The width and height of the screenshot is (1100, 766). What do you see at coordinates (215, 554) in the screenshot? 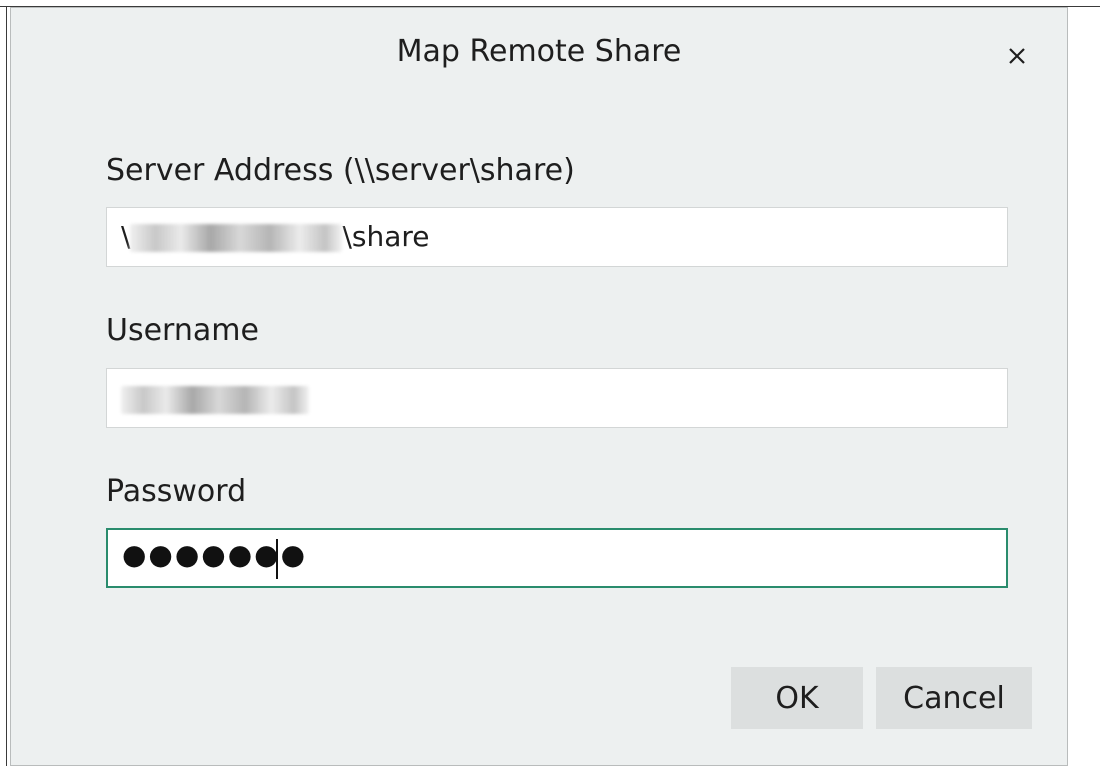
I see `password-masked-value: ●●●●●●●` at bounding box center [215, 554].